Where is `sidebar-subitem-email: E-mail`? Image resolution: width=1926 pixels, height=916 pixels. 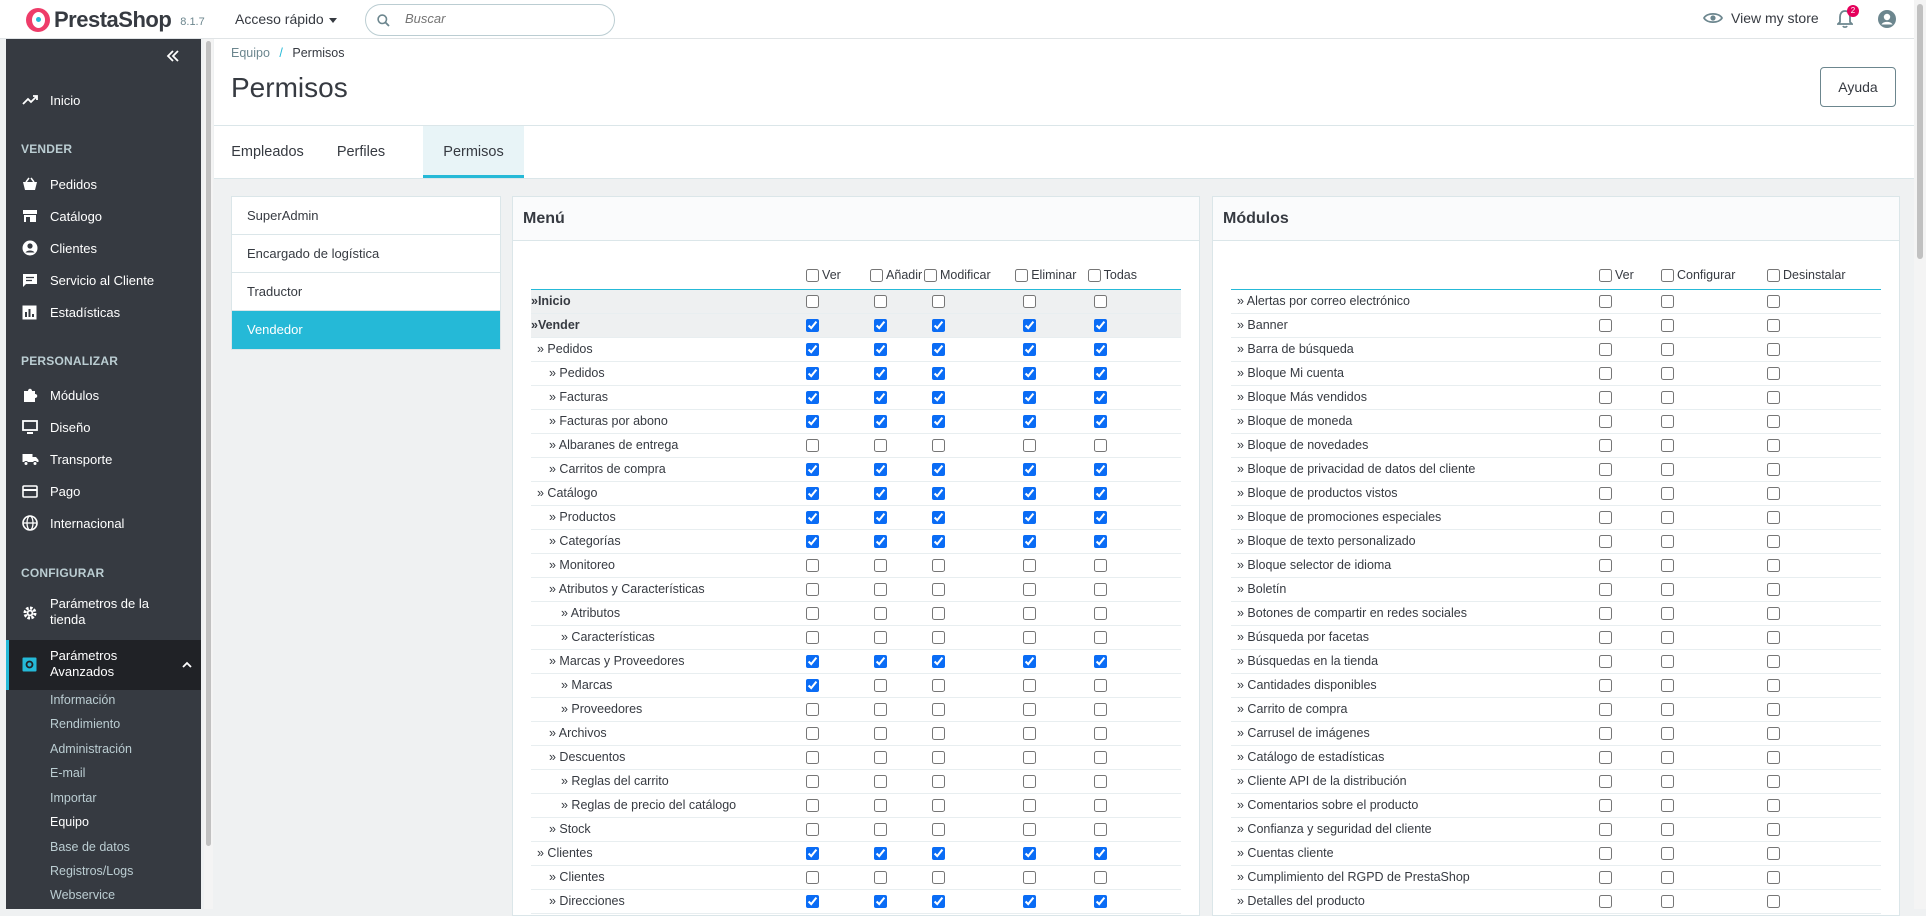 sidebar-subitem-email: E-mail is located at coordinates (67, 773).